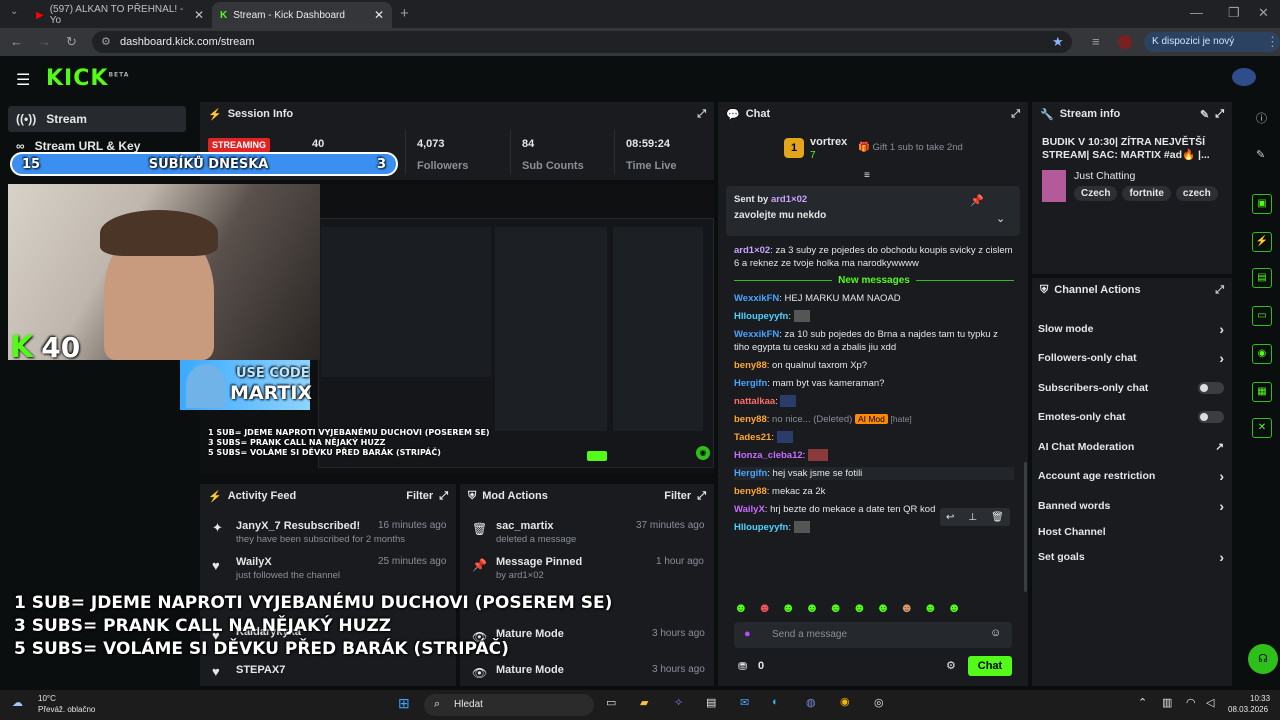 The height and width of the screenshot is (720, 1280). I want to click on action-followers-only: Followers-only chat ›, so click(1134, 359).